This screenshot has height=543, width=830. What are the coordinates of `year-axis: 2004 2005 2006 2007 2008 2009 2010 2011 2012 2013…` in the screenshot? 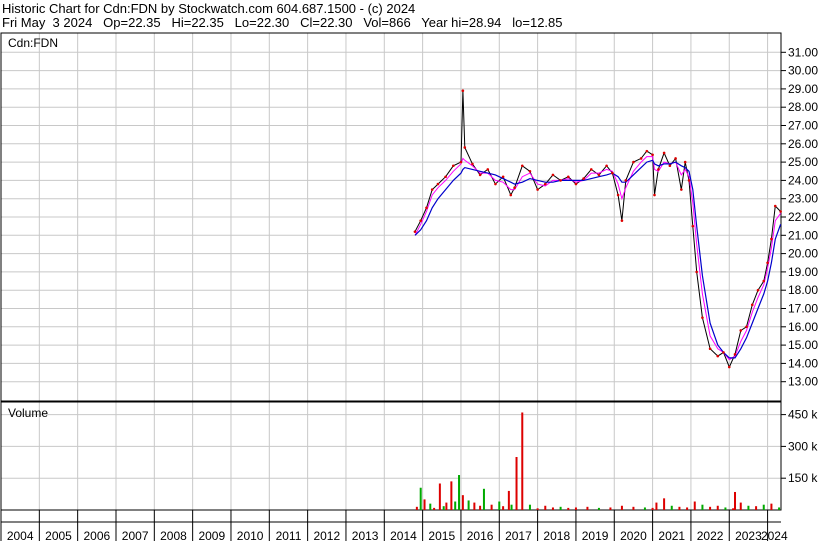 It's located at (394, 526).